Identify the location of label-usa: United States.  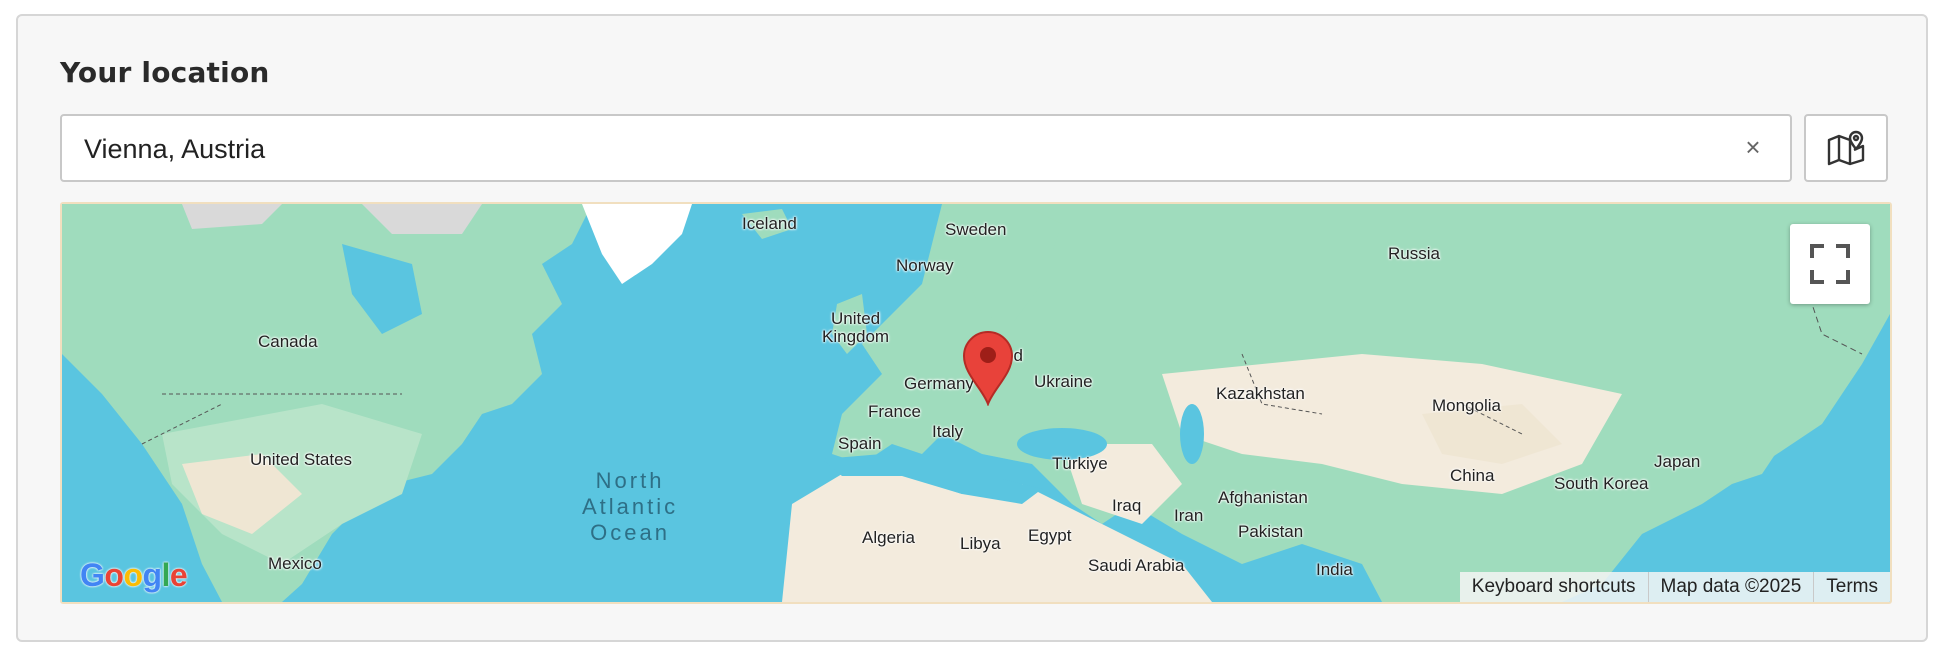
(301, 459).